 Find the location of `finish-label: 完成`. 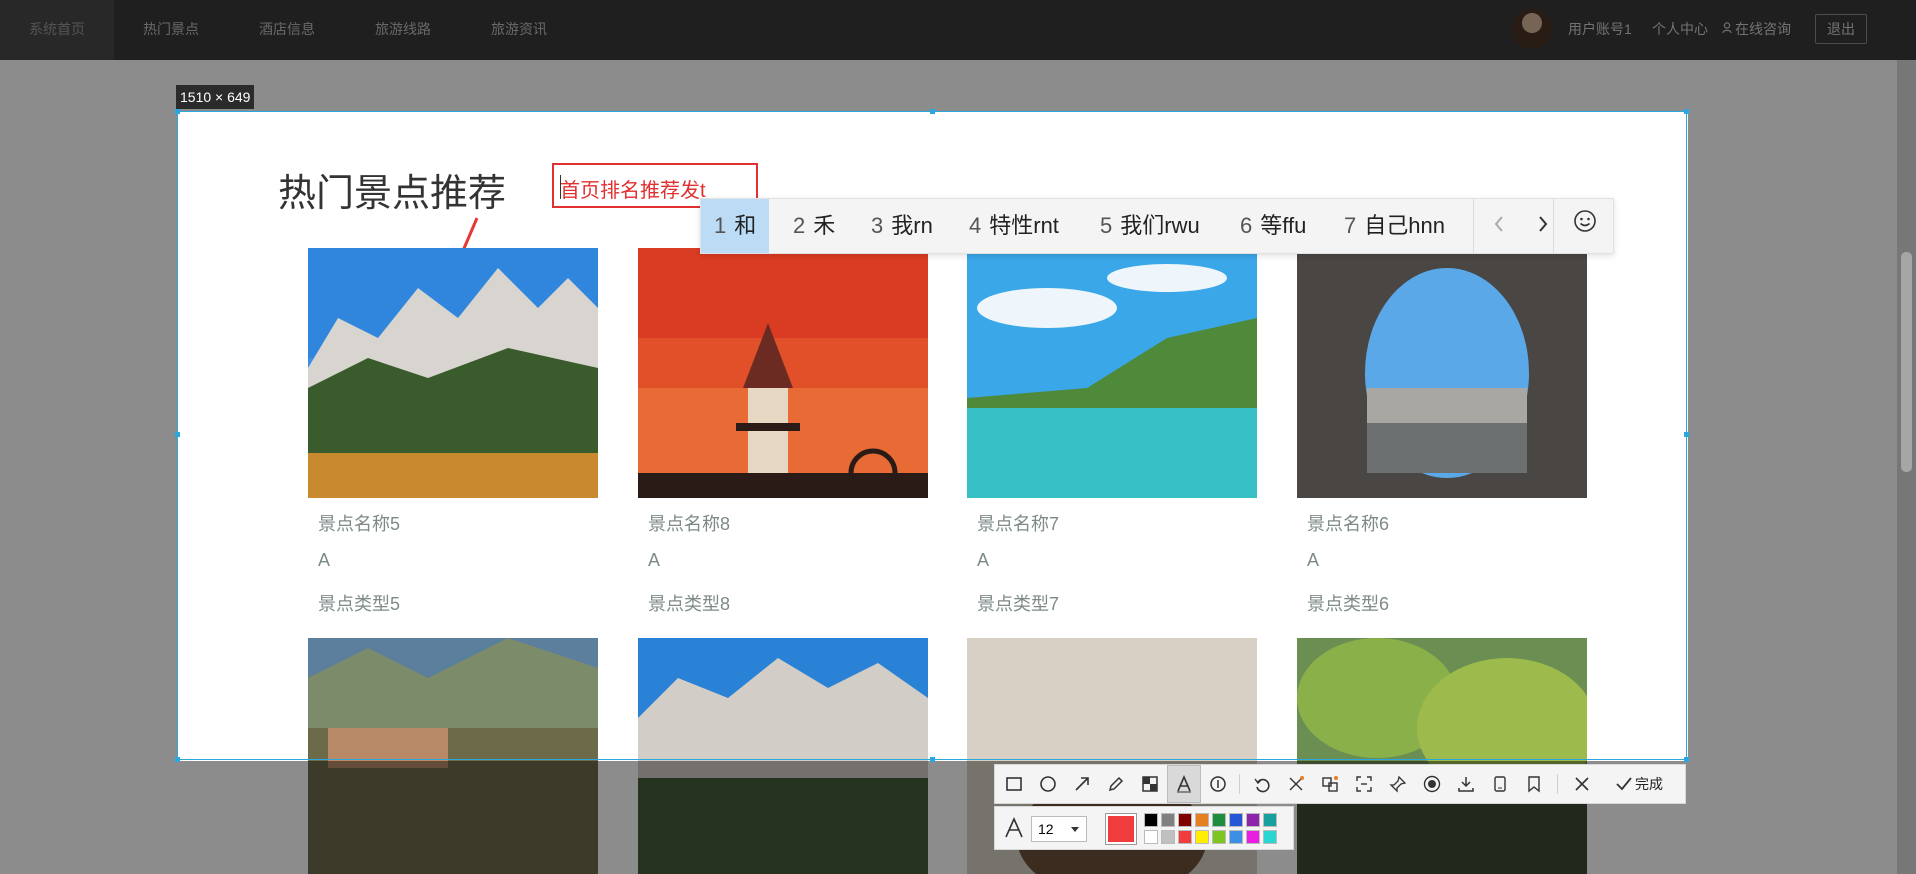

finish-label: 完成 is located at coordinates (1649, 784).